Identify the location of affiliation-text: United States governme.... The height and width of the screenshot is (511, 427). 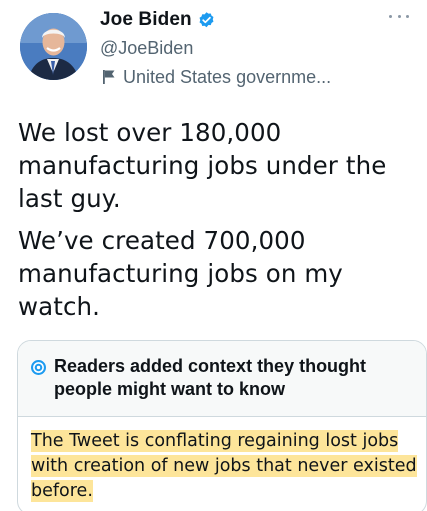
(227, 76).